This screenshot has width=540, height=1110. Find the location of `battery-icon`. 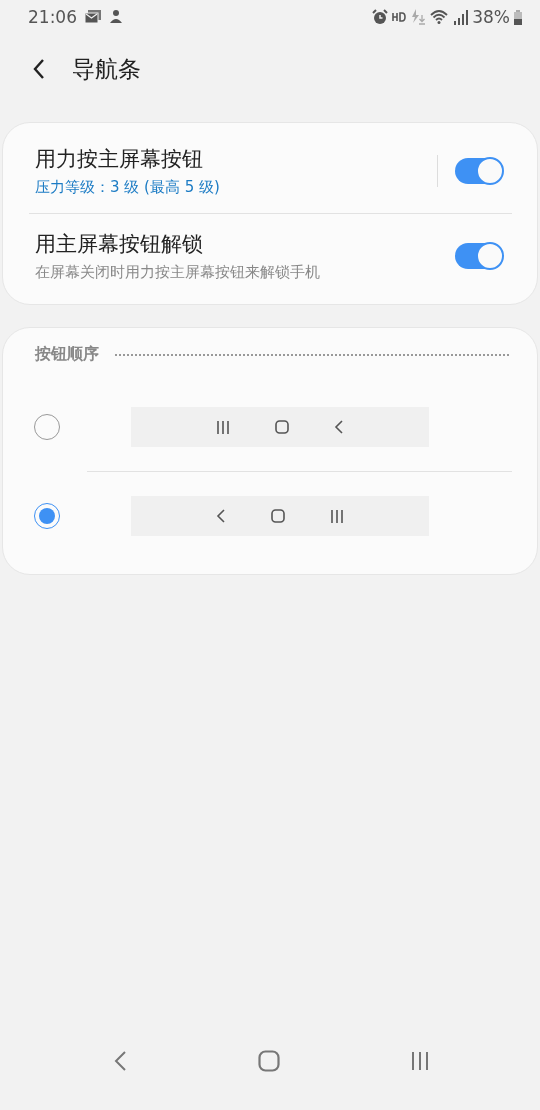

battery-icon is located at coordinates (518, 17).